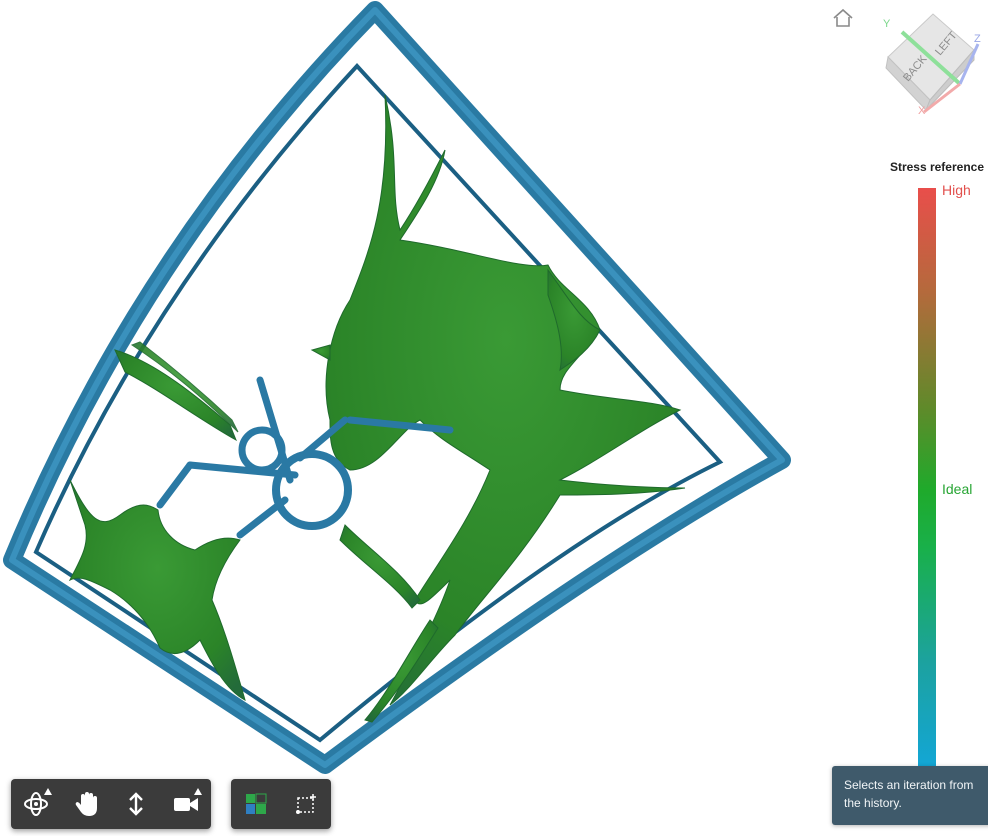 The image size is (988, 836). What do you see at coordinates (977, 39) in the screenshot?
I see `axis-z-label: Z` at bounding box center [977, 39].